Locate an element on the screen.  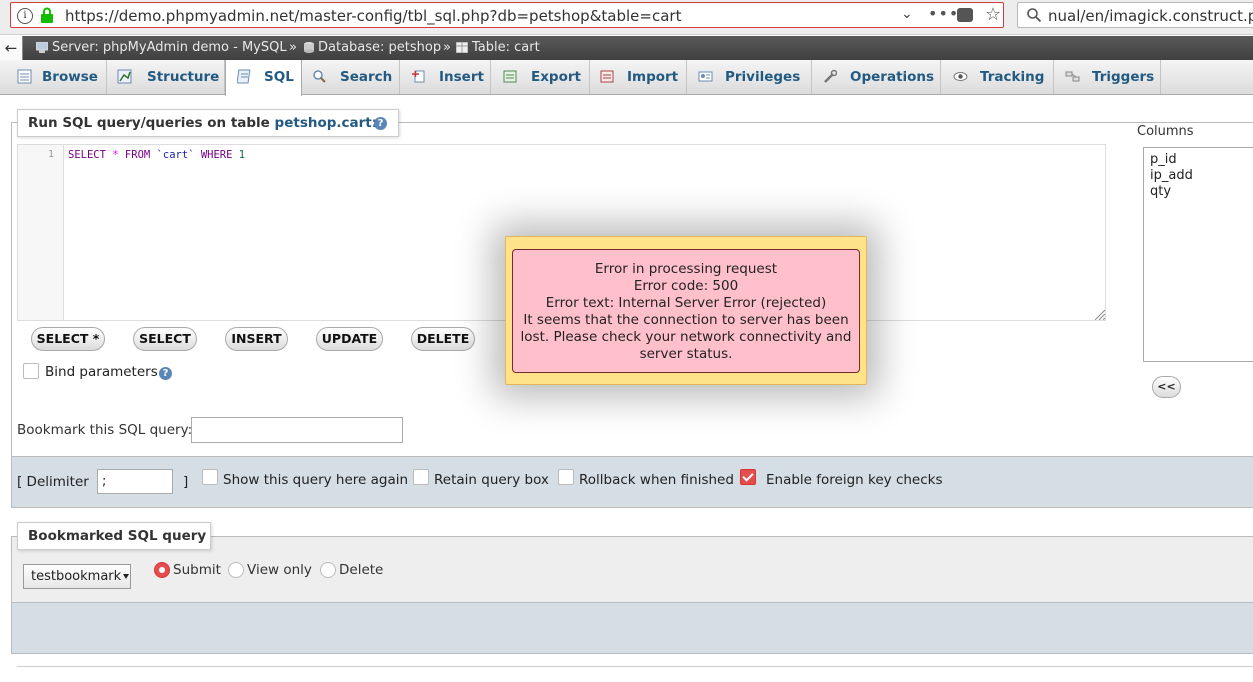
search-text: nual/en/imagick.construct.php is located at coordinates (1150, 16).